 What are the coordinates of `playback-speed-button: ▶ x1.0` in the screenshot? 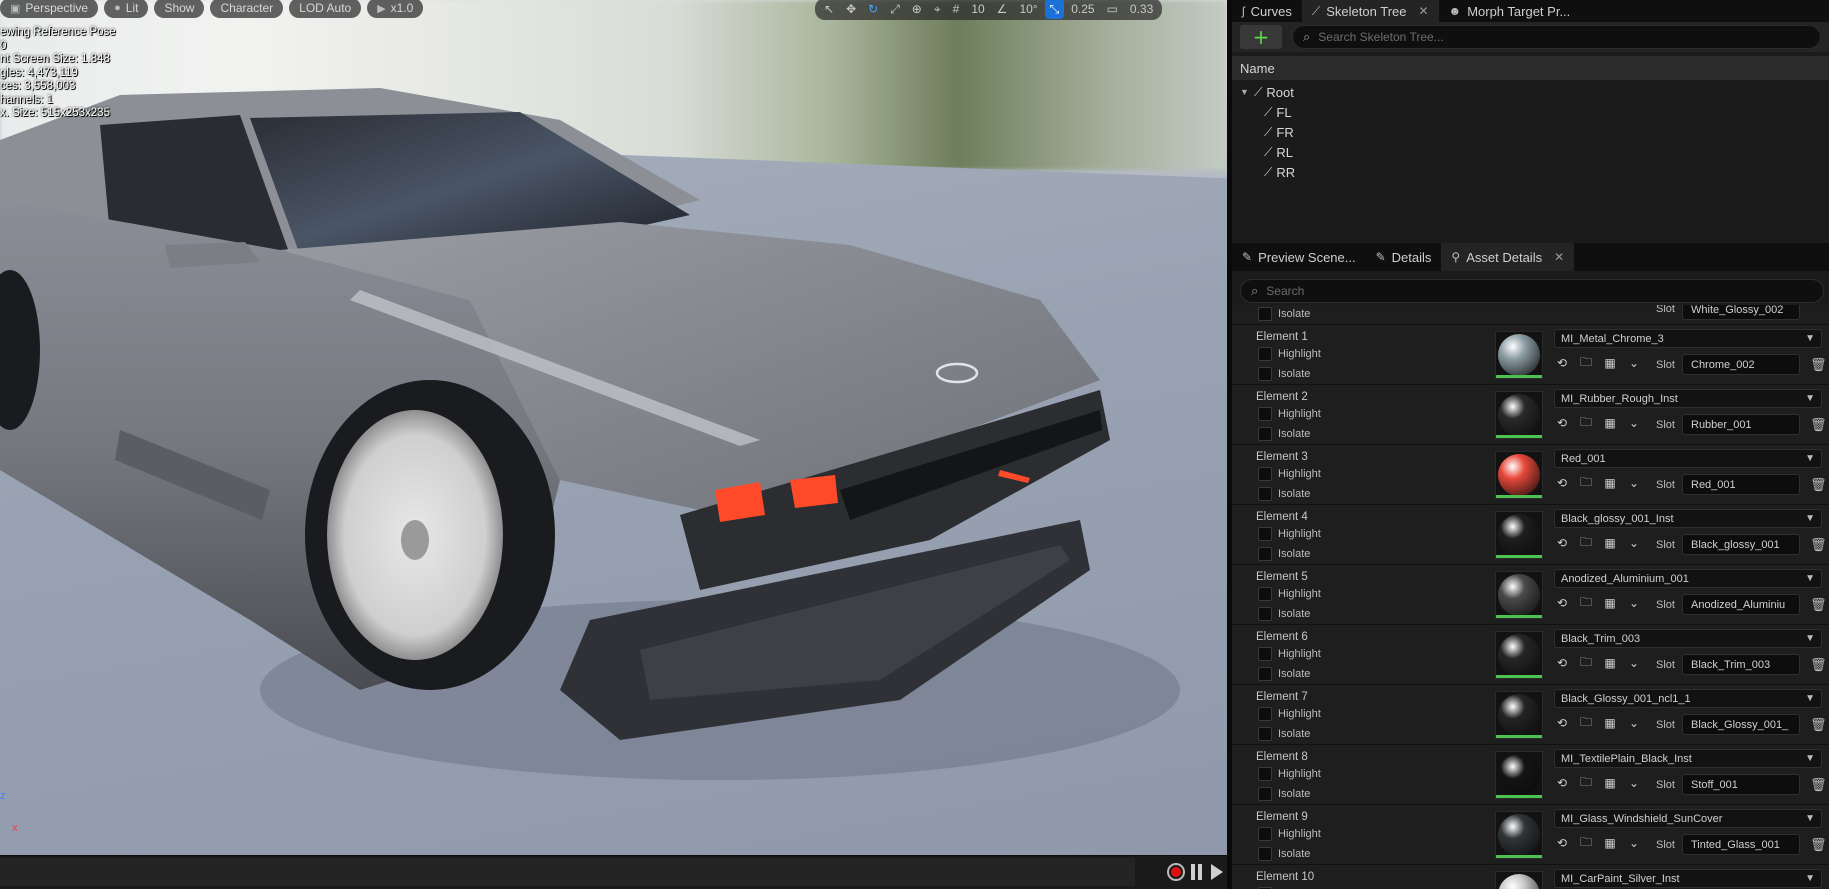 It's located at (395, 9).